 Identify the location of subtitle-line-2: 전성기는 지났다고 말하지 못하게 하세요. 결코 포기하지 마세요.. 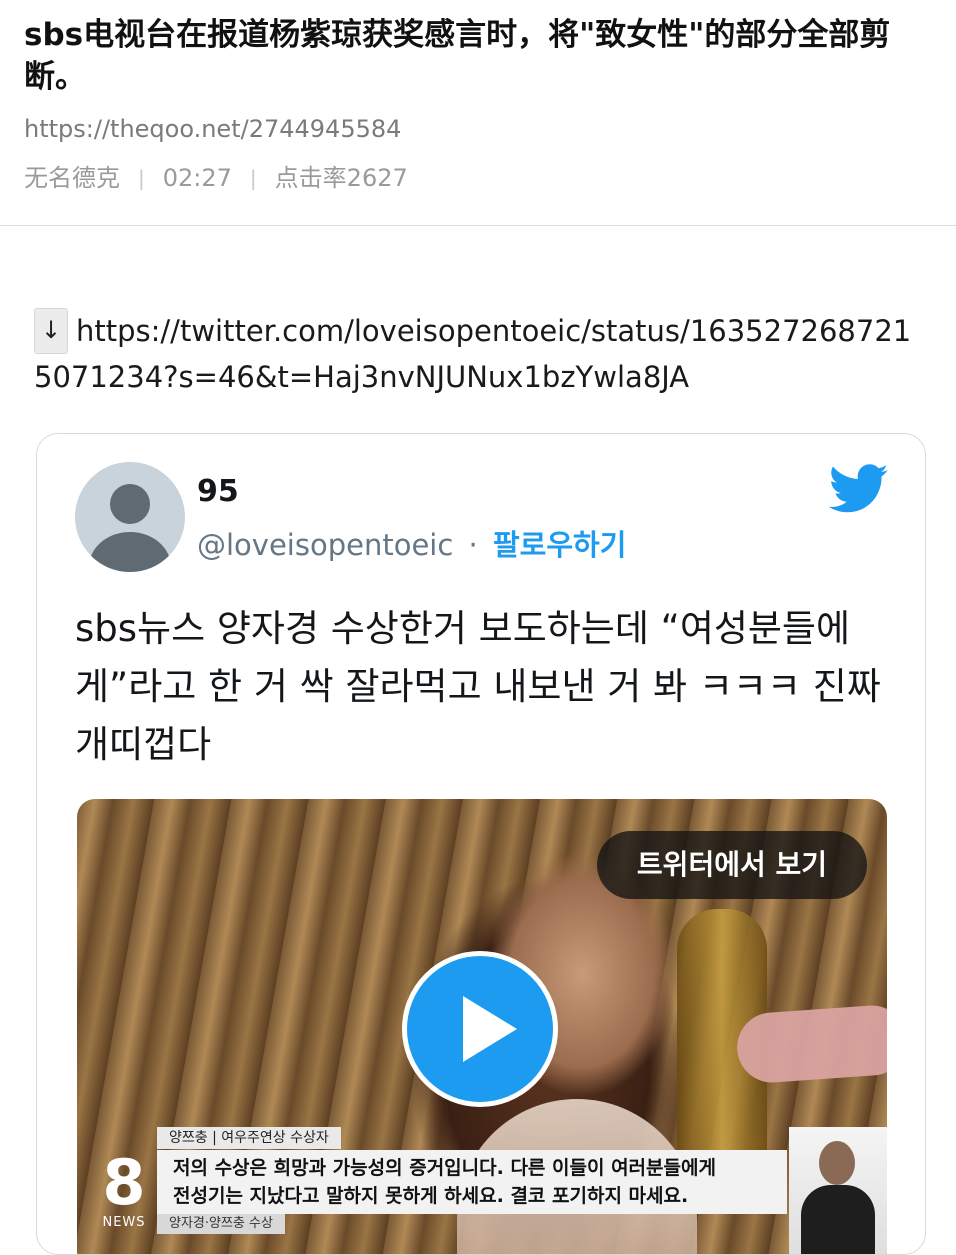
(431, 1196).